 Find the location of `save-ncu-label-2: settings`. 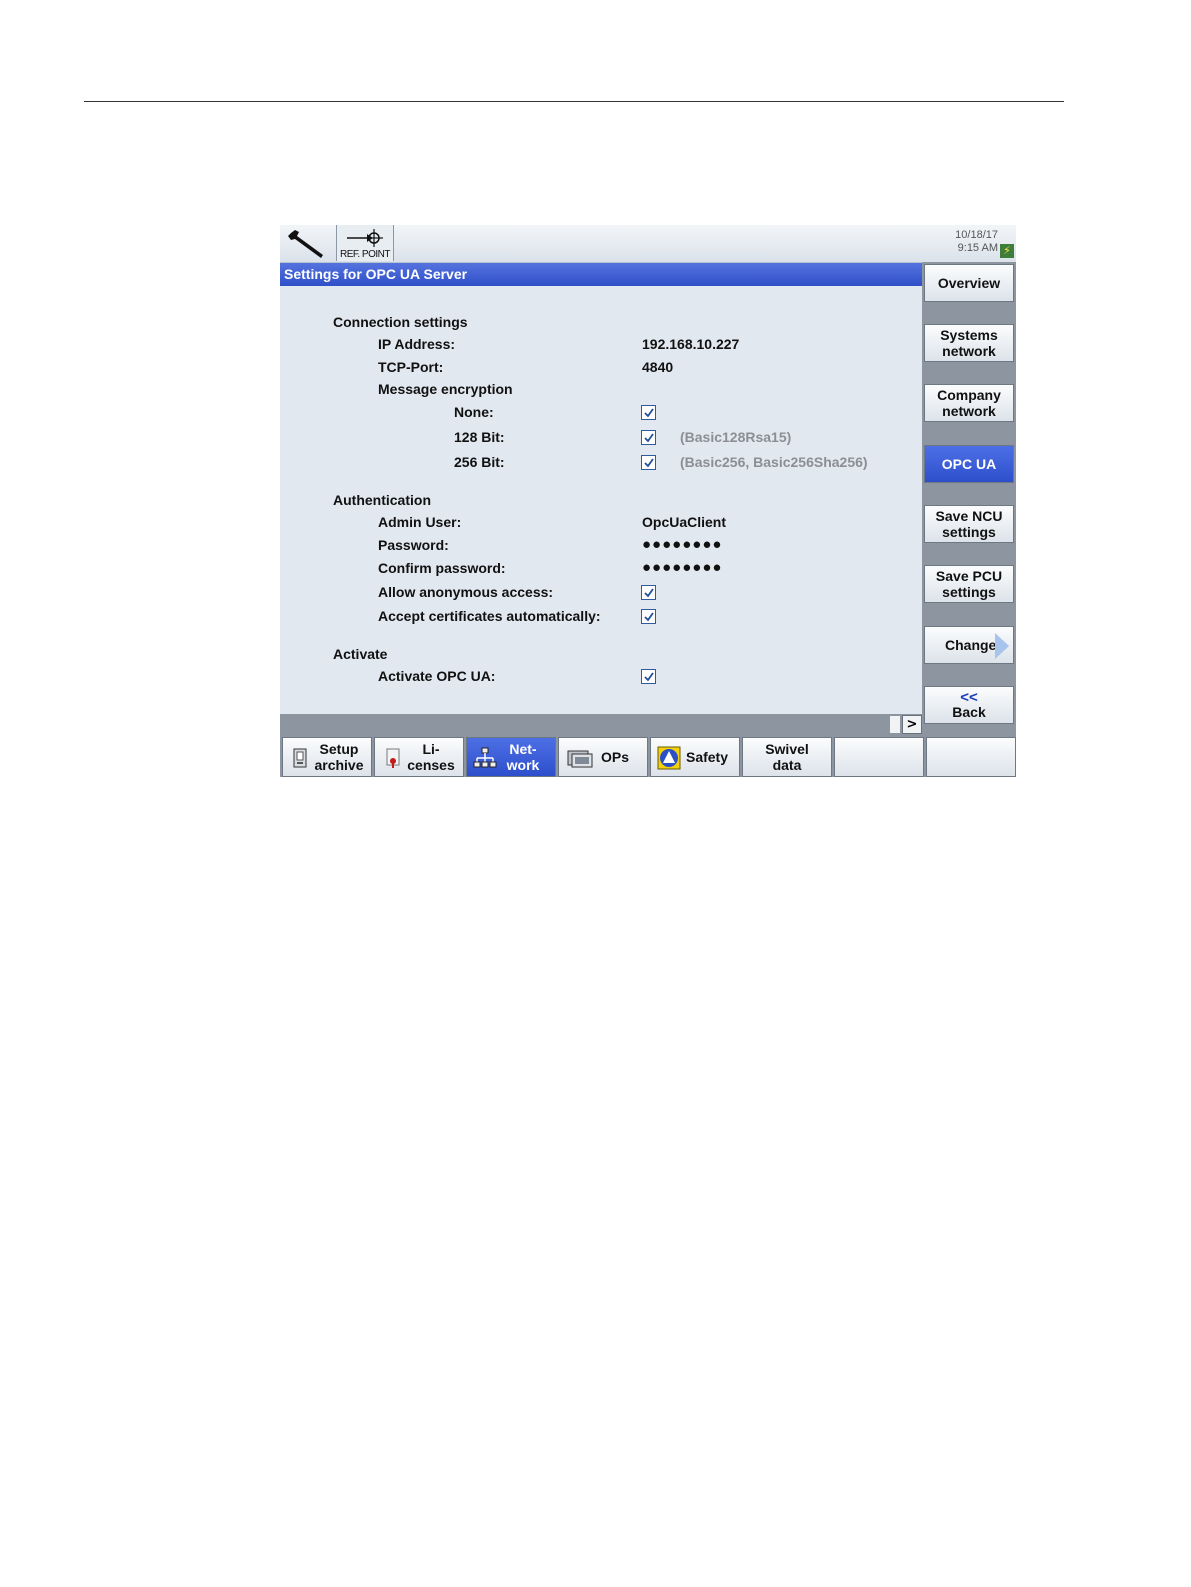

save-ncu-label-2: settings is located at coordinates (969, 532).